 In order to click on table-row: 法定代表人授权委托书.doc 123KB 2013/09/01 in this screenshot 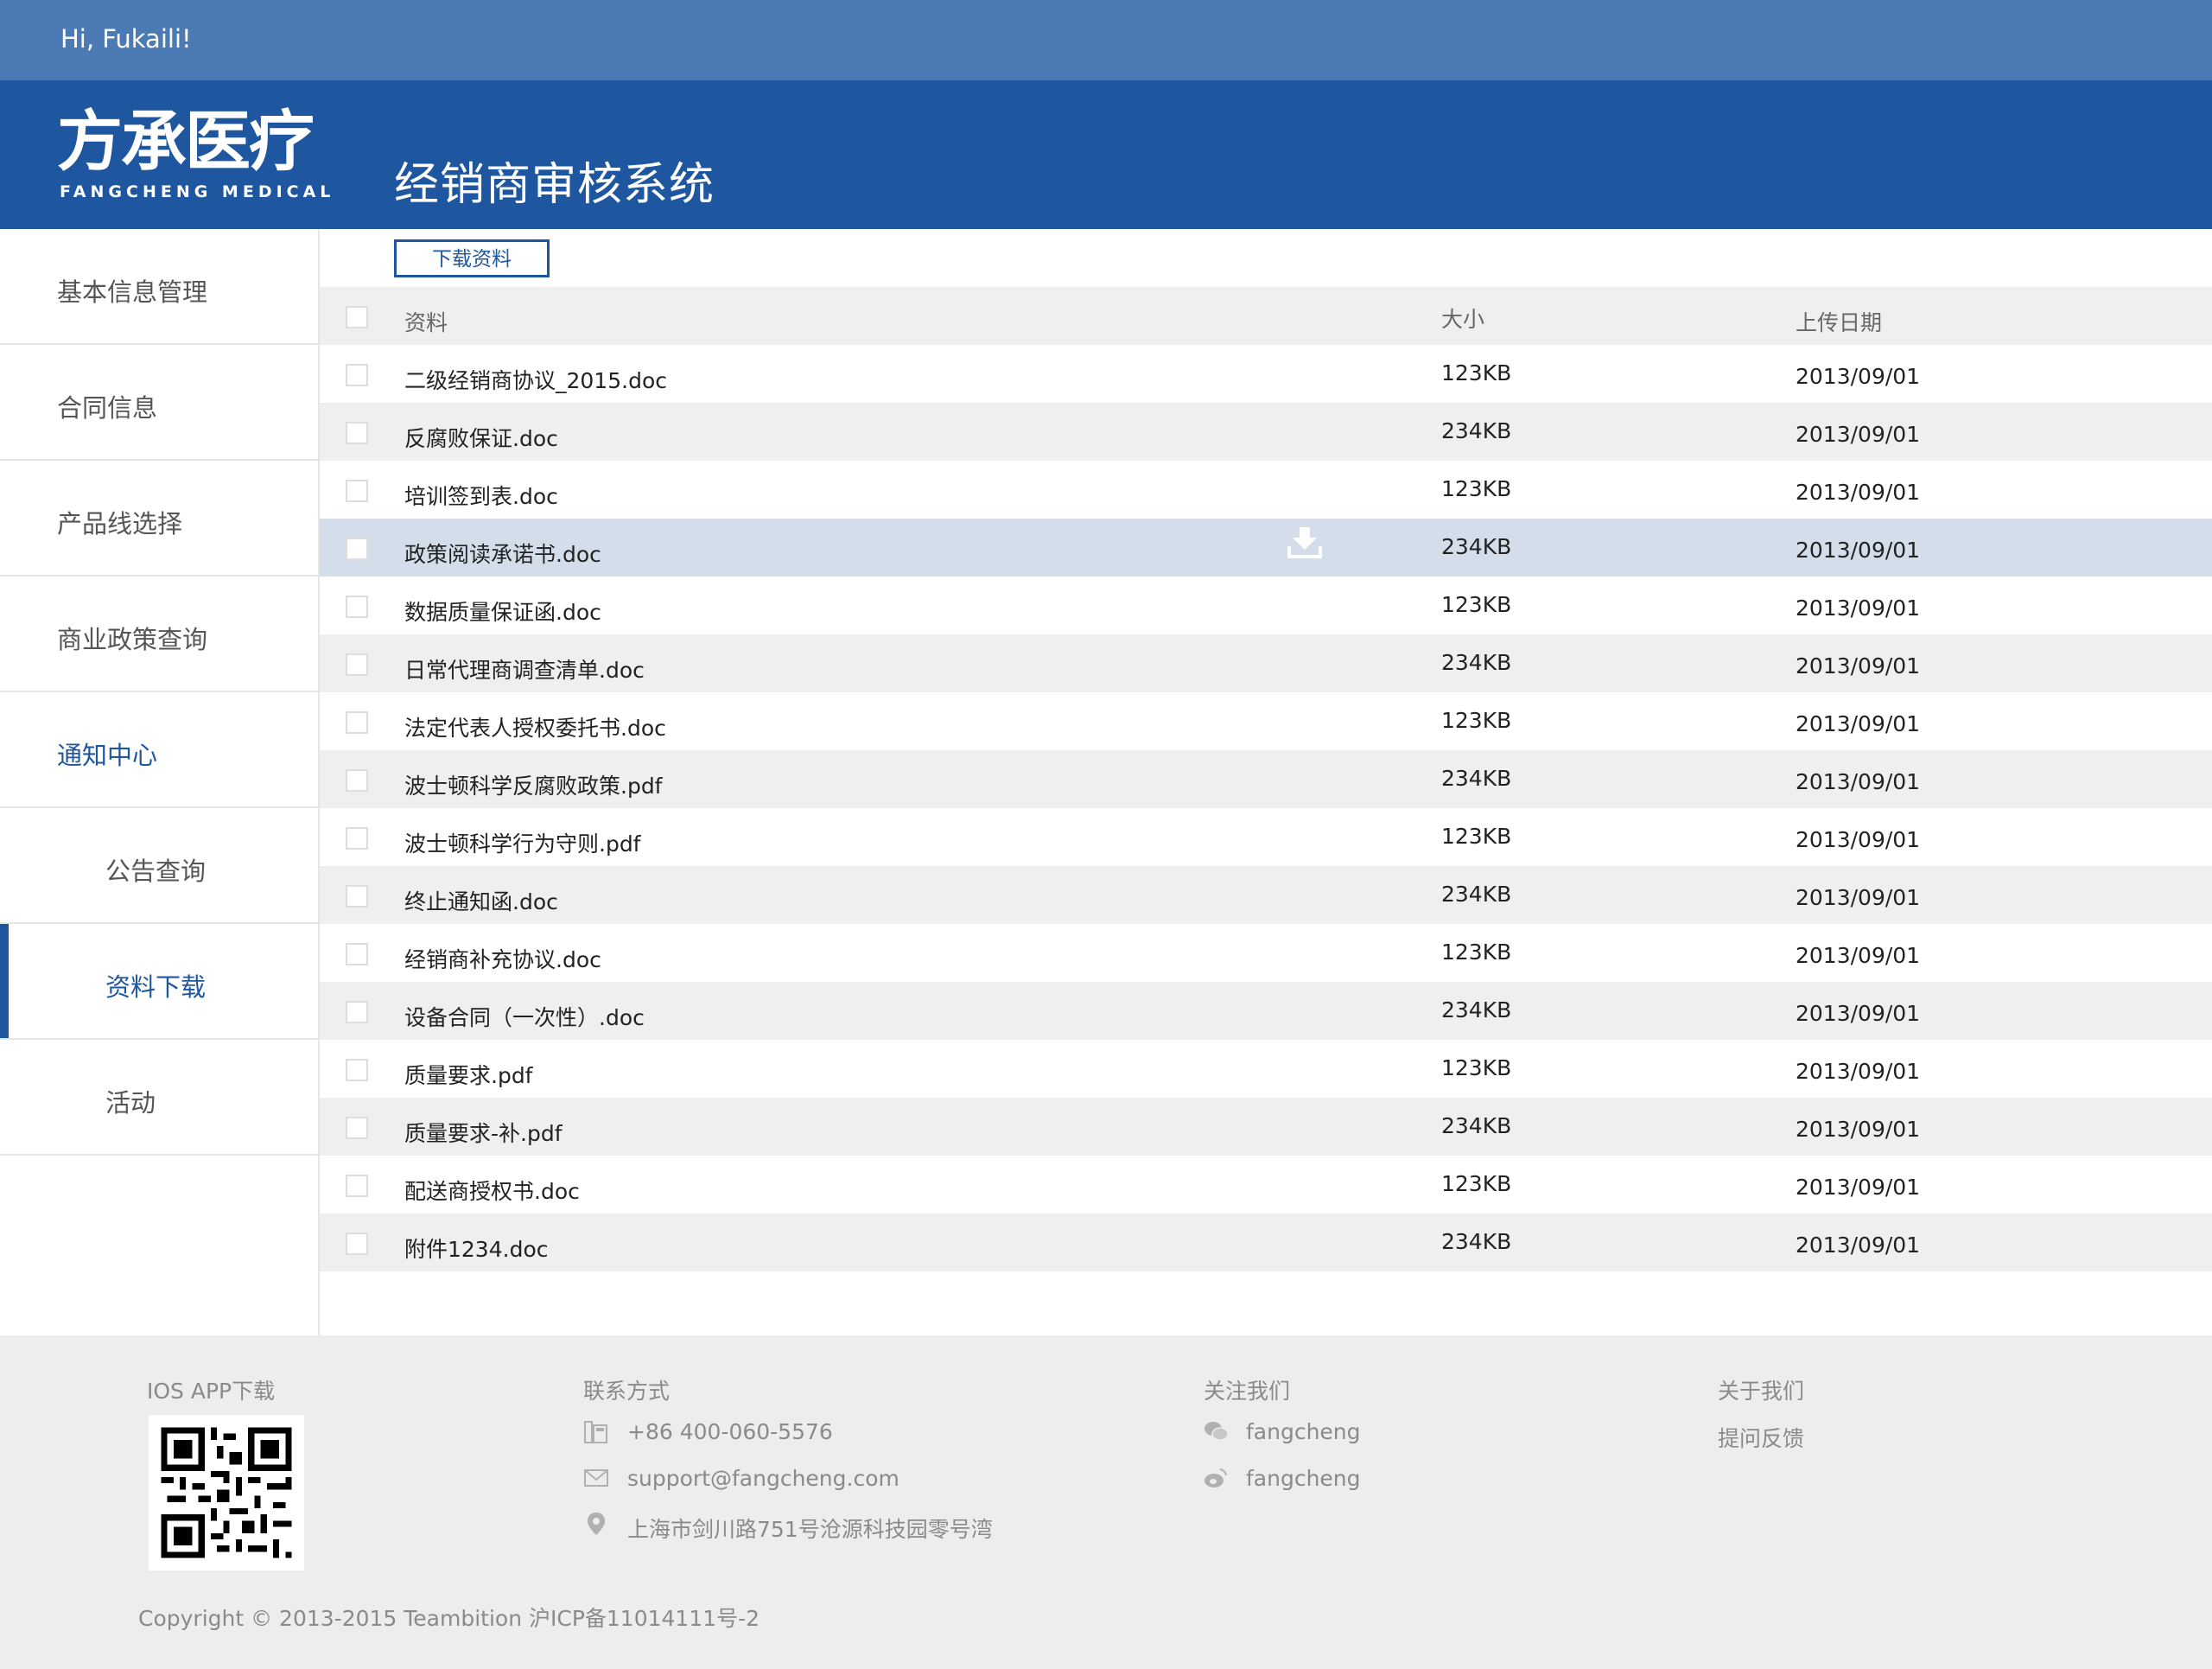, I will do `click(1266, 721)`.